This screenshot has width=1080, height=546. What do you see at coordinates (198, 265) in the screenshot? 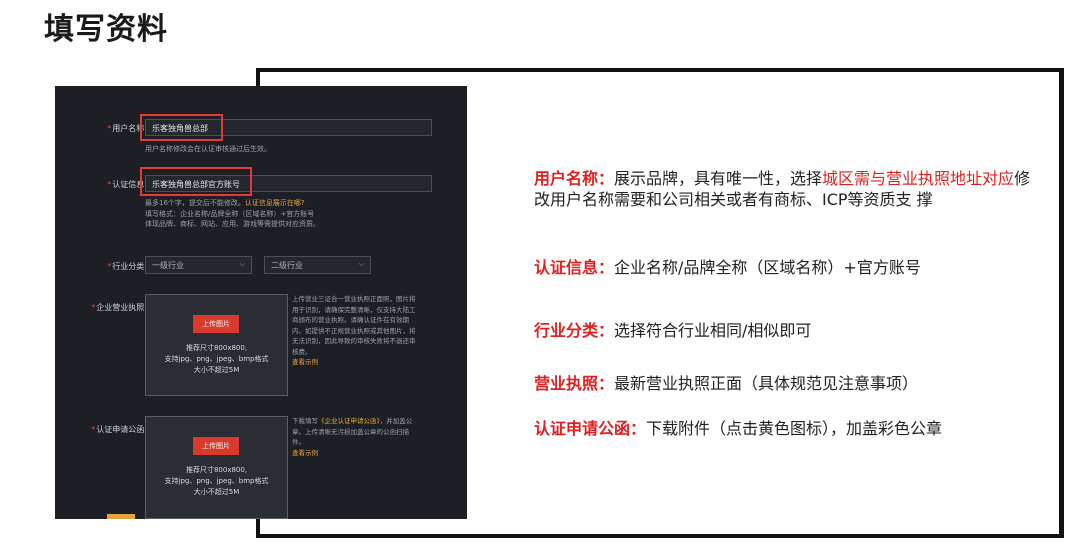
I see `primary-industry-select: 一级行业 ⌵` at bounding box center [198, 265].